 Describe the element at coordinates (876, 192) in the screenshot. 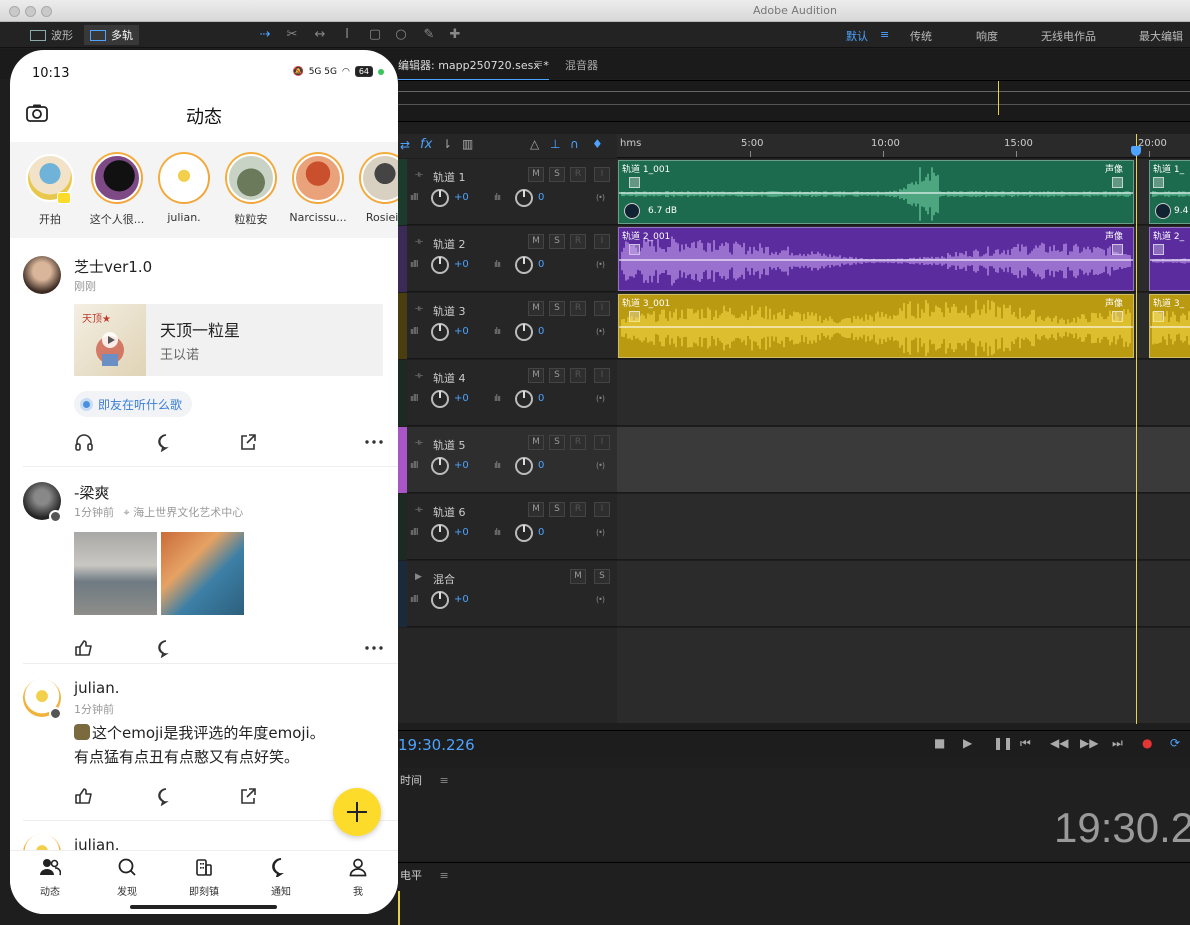

I see `audio-clip: 轨道 1_001 声像 6.7 dB` at that location.